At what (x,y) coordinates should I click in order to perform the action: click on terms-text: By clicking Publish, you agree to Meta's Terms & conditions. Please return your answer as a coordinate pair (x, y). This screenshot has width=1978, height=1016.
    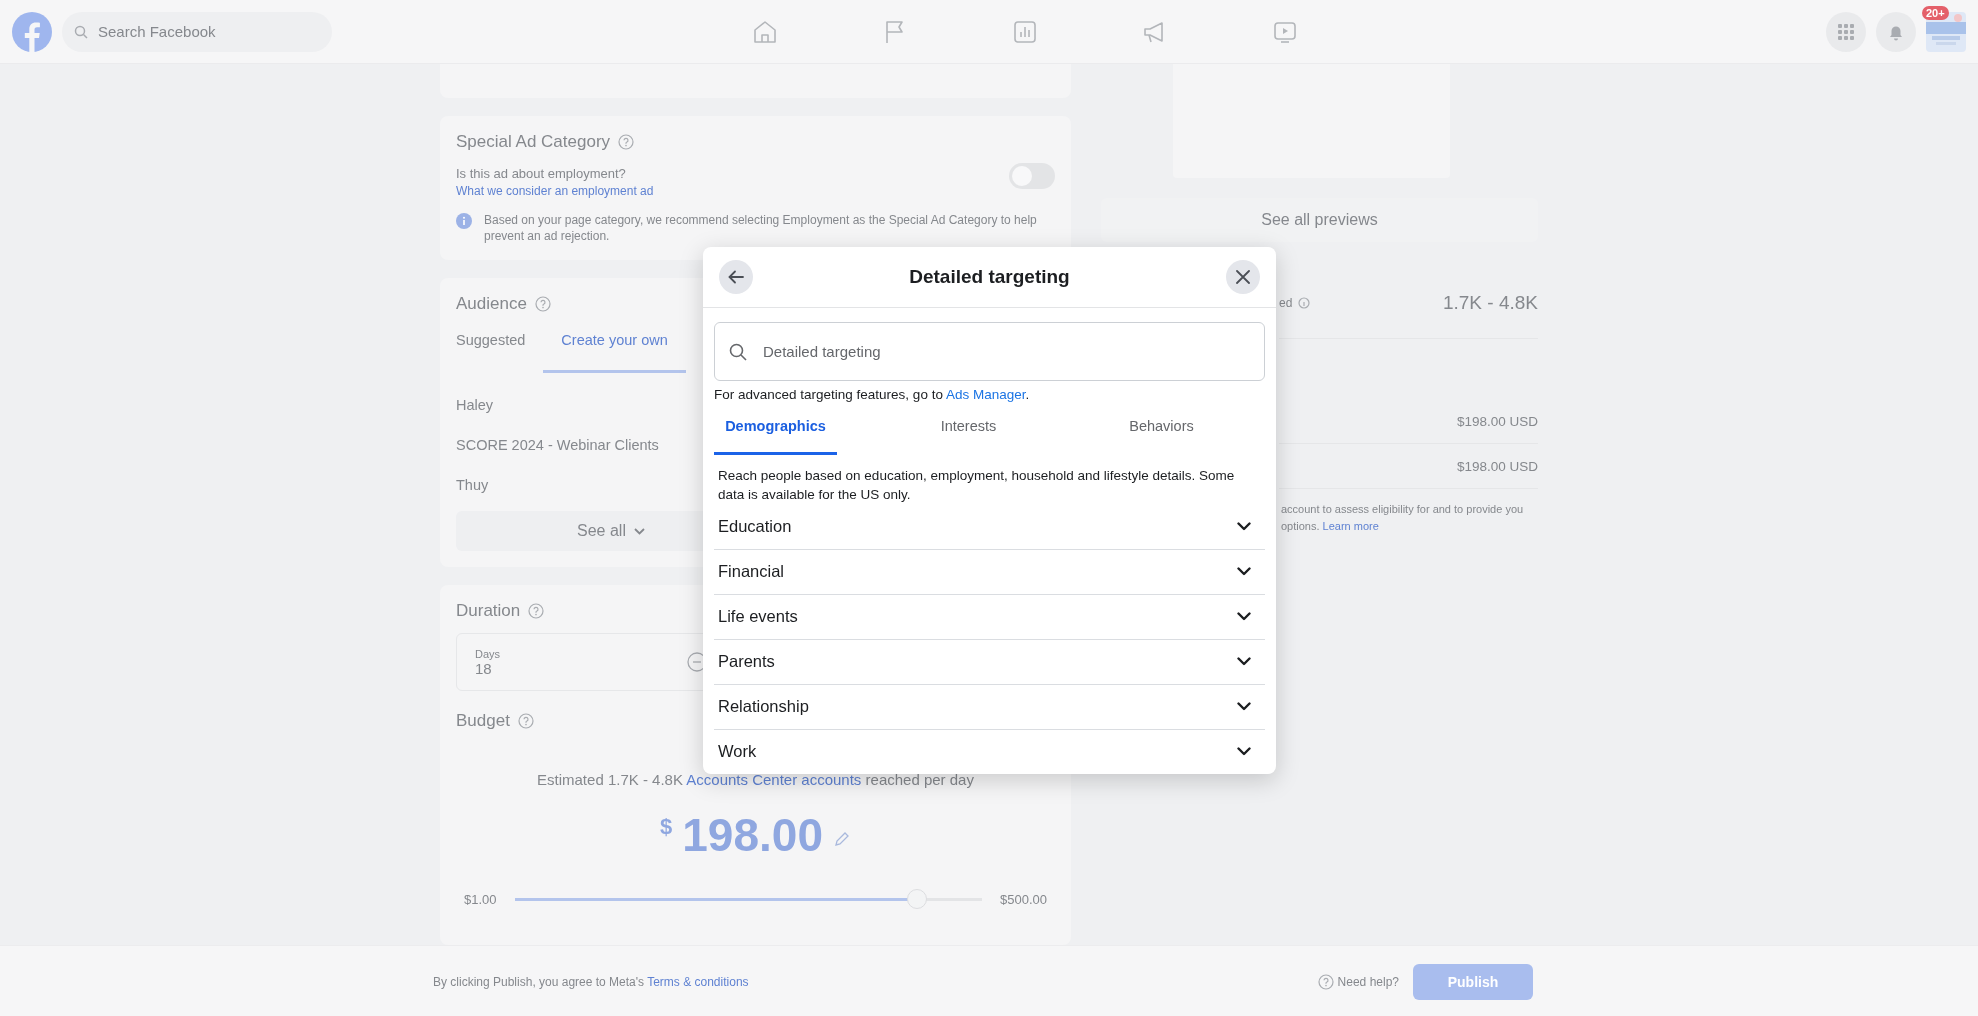
    Looking at the image, I should click on (591, 981).